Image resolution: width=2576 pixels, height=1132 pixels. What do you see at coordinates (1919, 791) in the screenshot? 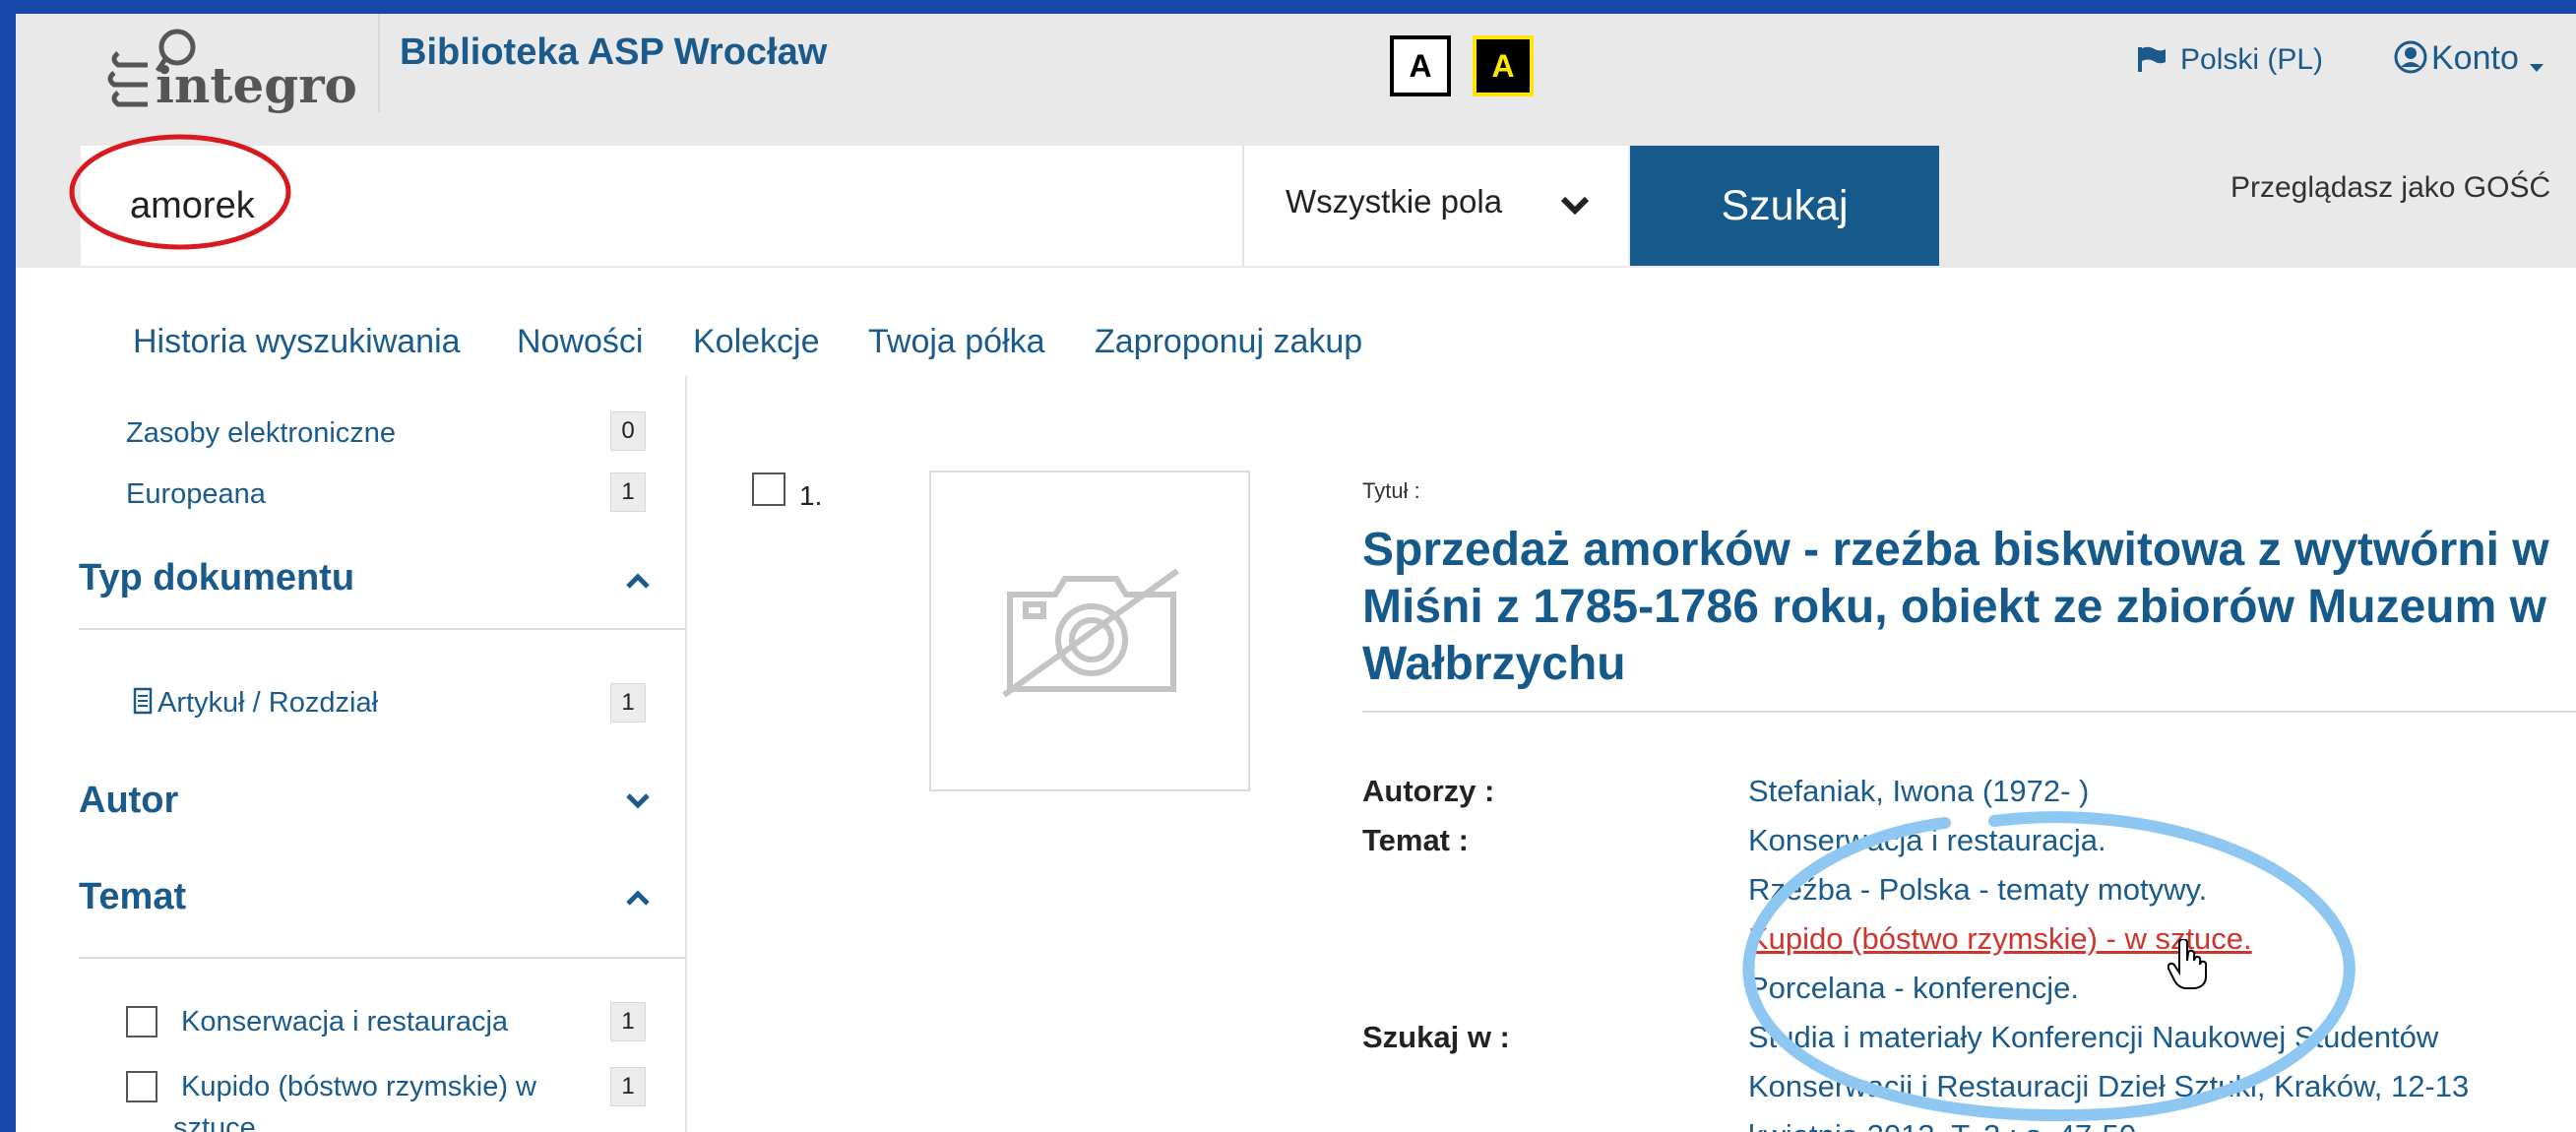
I see `author-link: Stefaniak, Iwona (1972- )` at bounding box center [1919, 791].